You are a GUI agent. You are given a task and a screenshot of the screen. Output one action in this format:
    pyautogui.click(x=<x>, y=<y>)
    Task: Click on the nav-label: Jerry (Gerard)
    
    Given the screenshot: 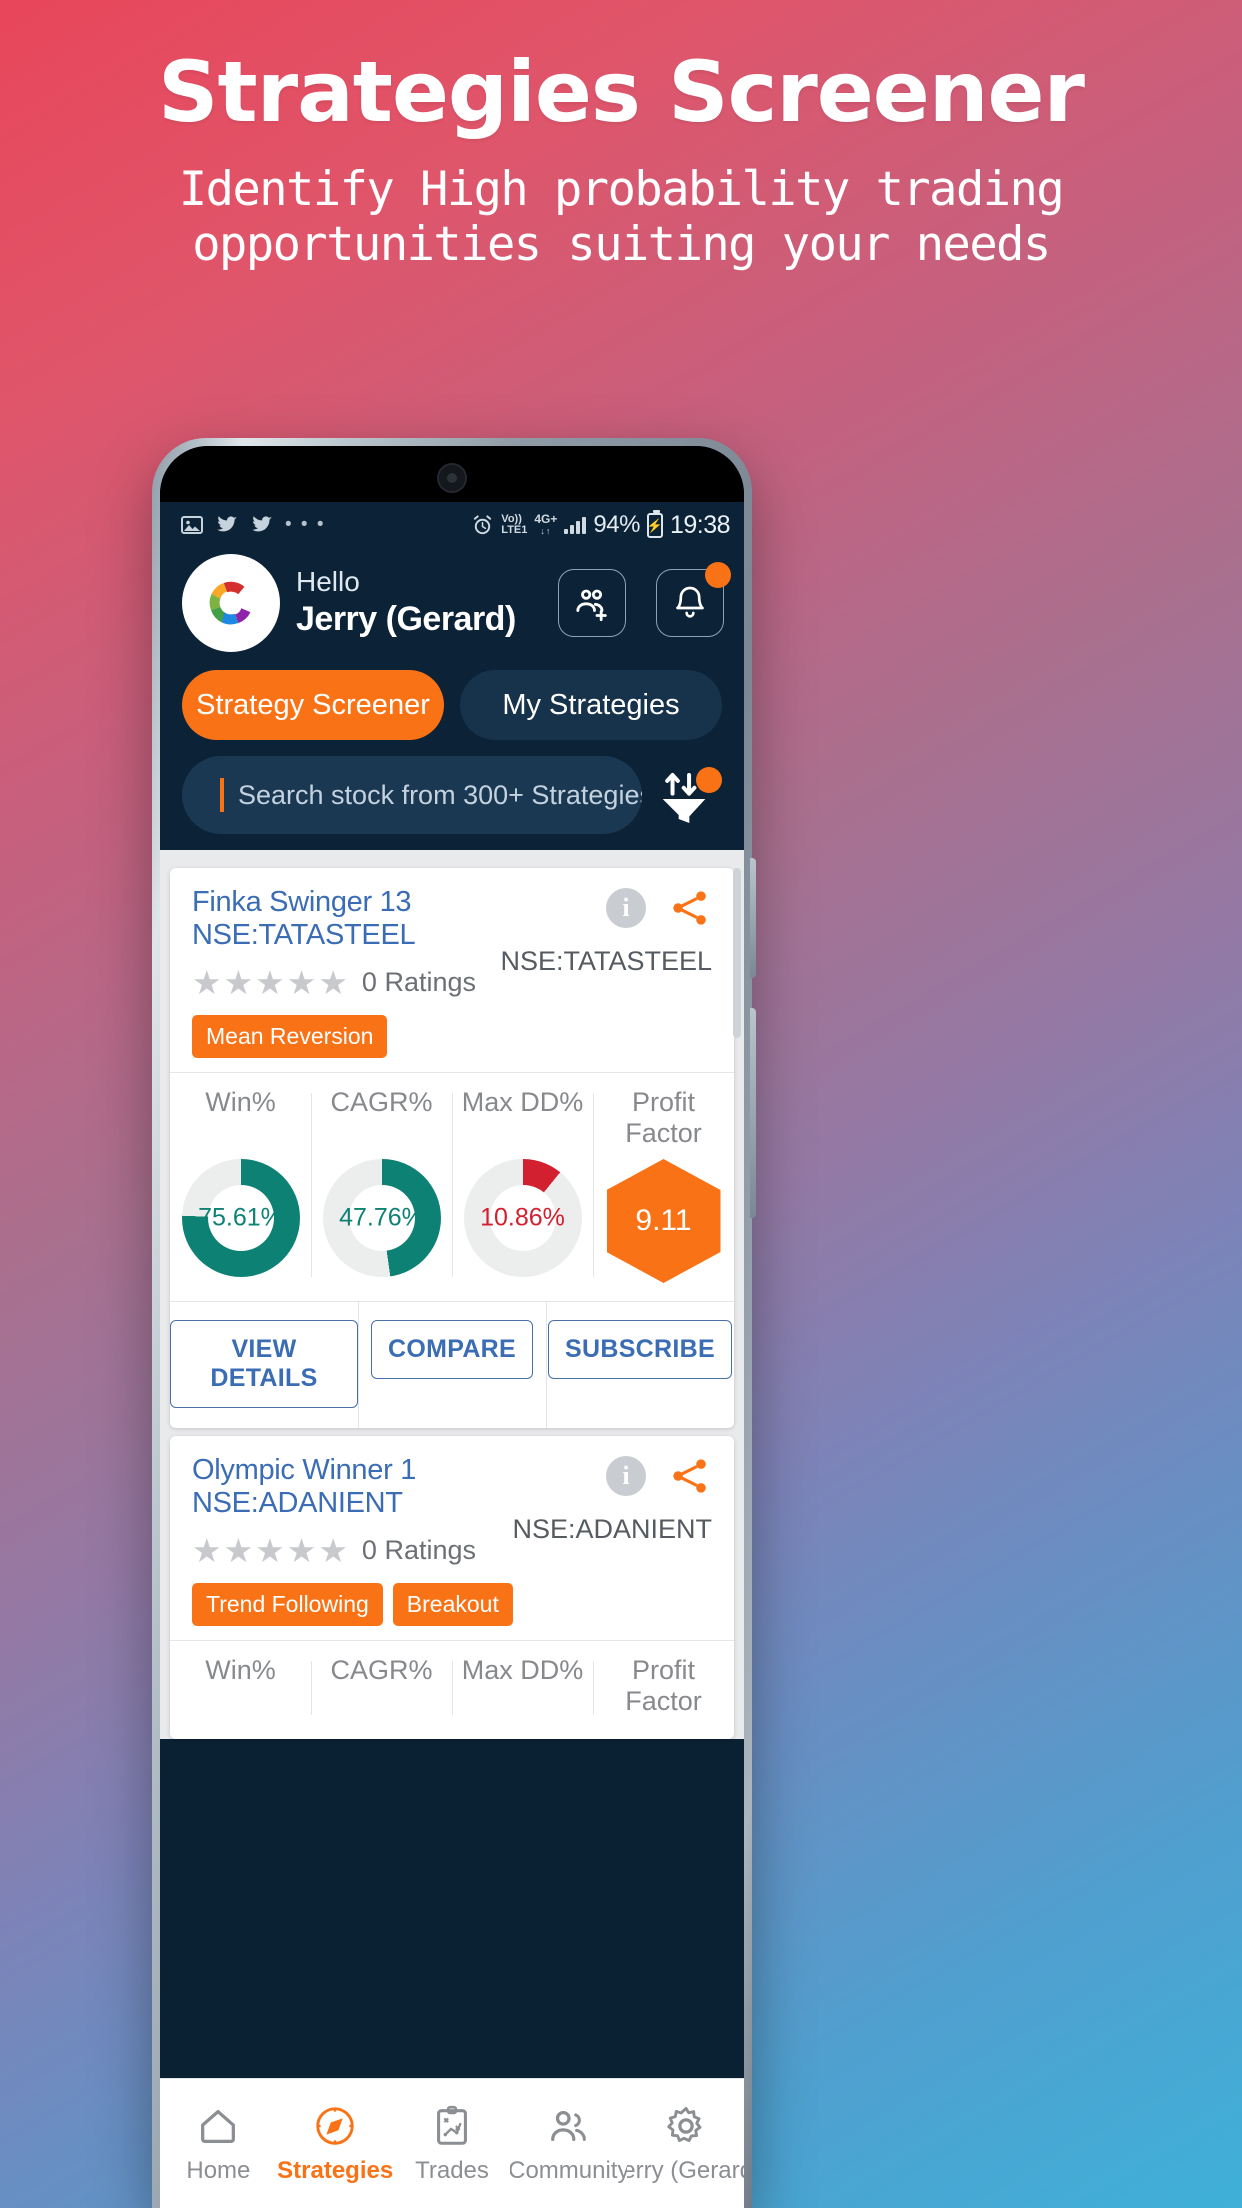 What is the action you would take?
    pyautogui.click(x=685, y=2170)
    